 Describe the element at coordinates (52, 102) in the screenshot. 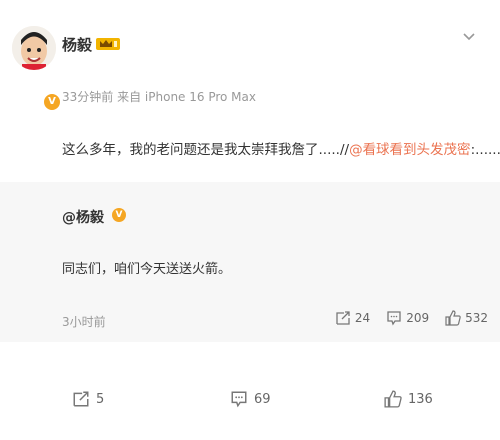

I see `verified-badge-icon: V` at that location.